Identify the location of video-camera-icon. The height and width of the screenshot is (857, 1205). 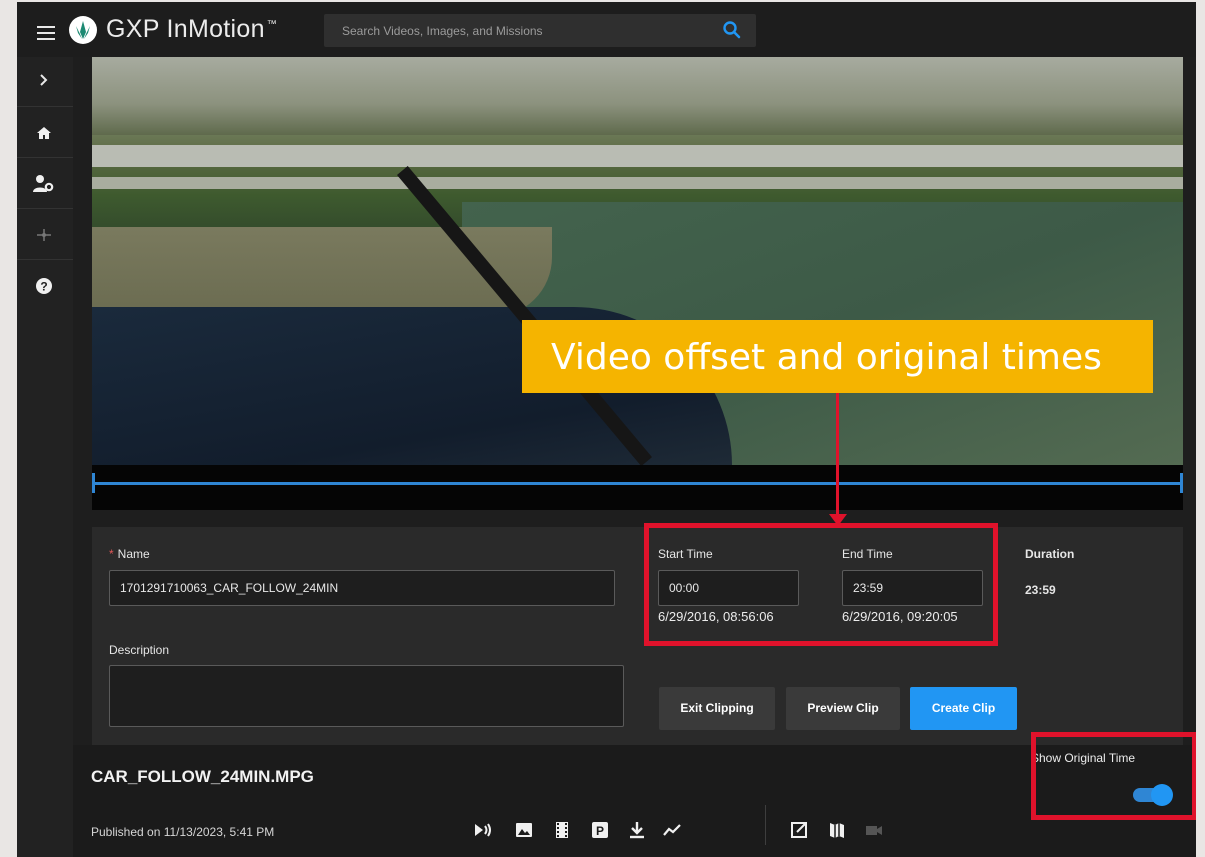
(874, 830).